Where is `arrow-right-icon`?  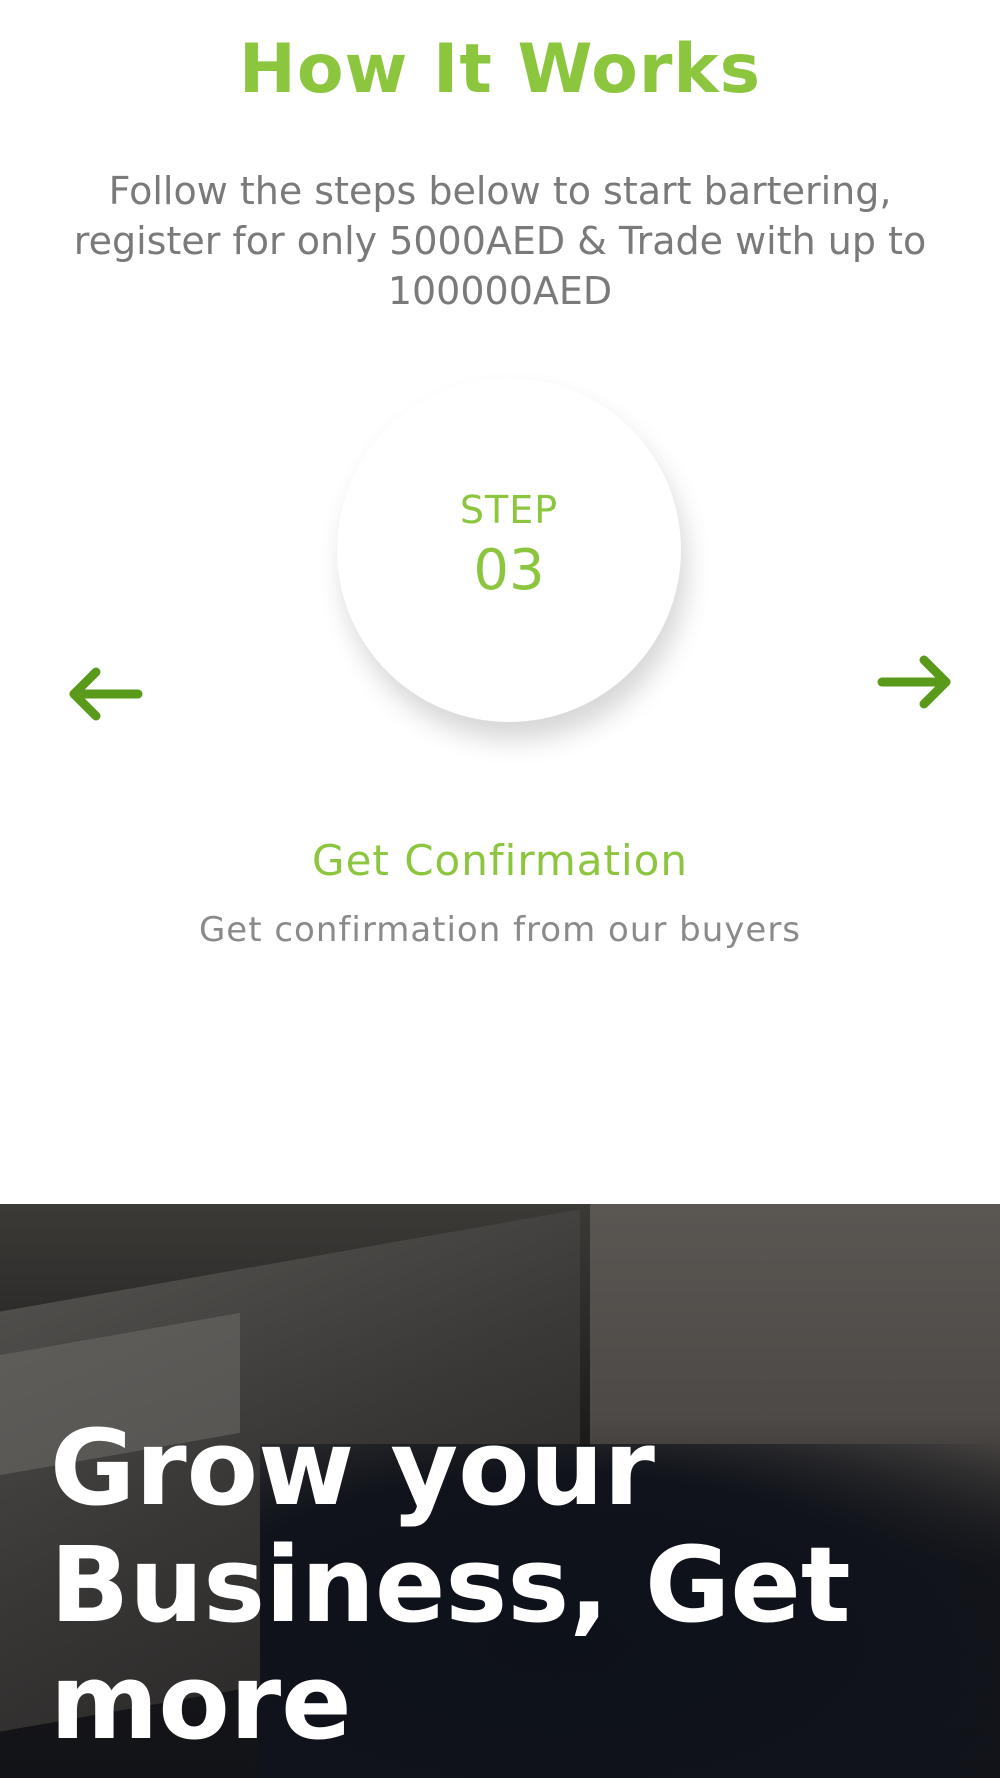
arrow-right-icon is located at coordinates (914, 682).